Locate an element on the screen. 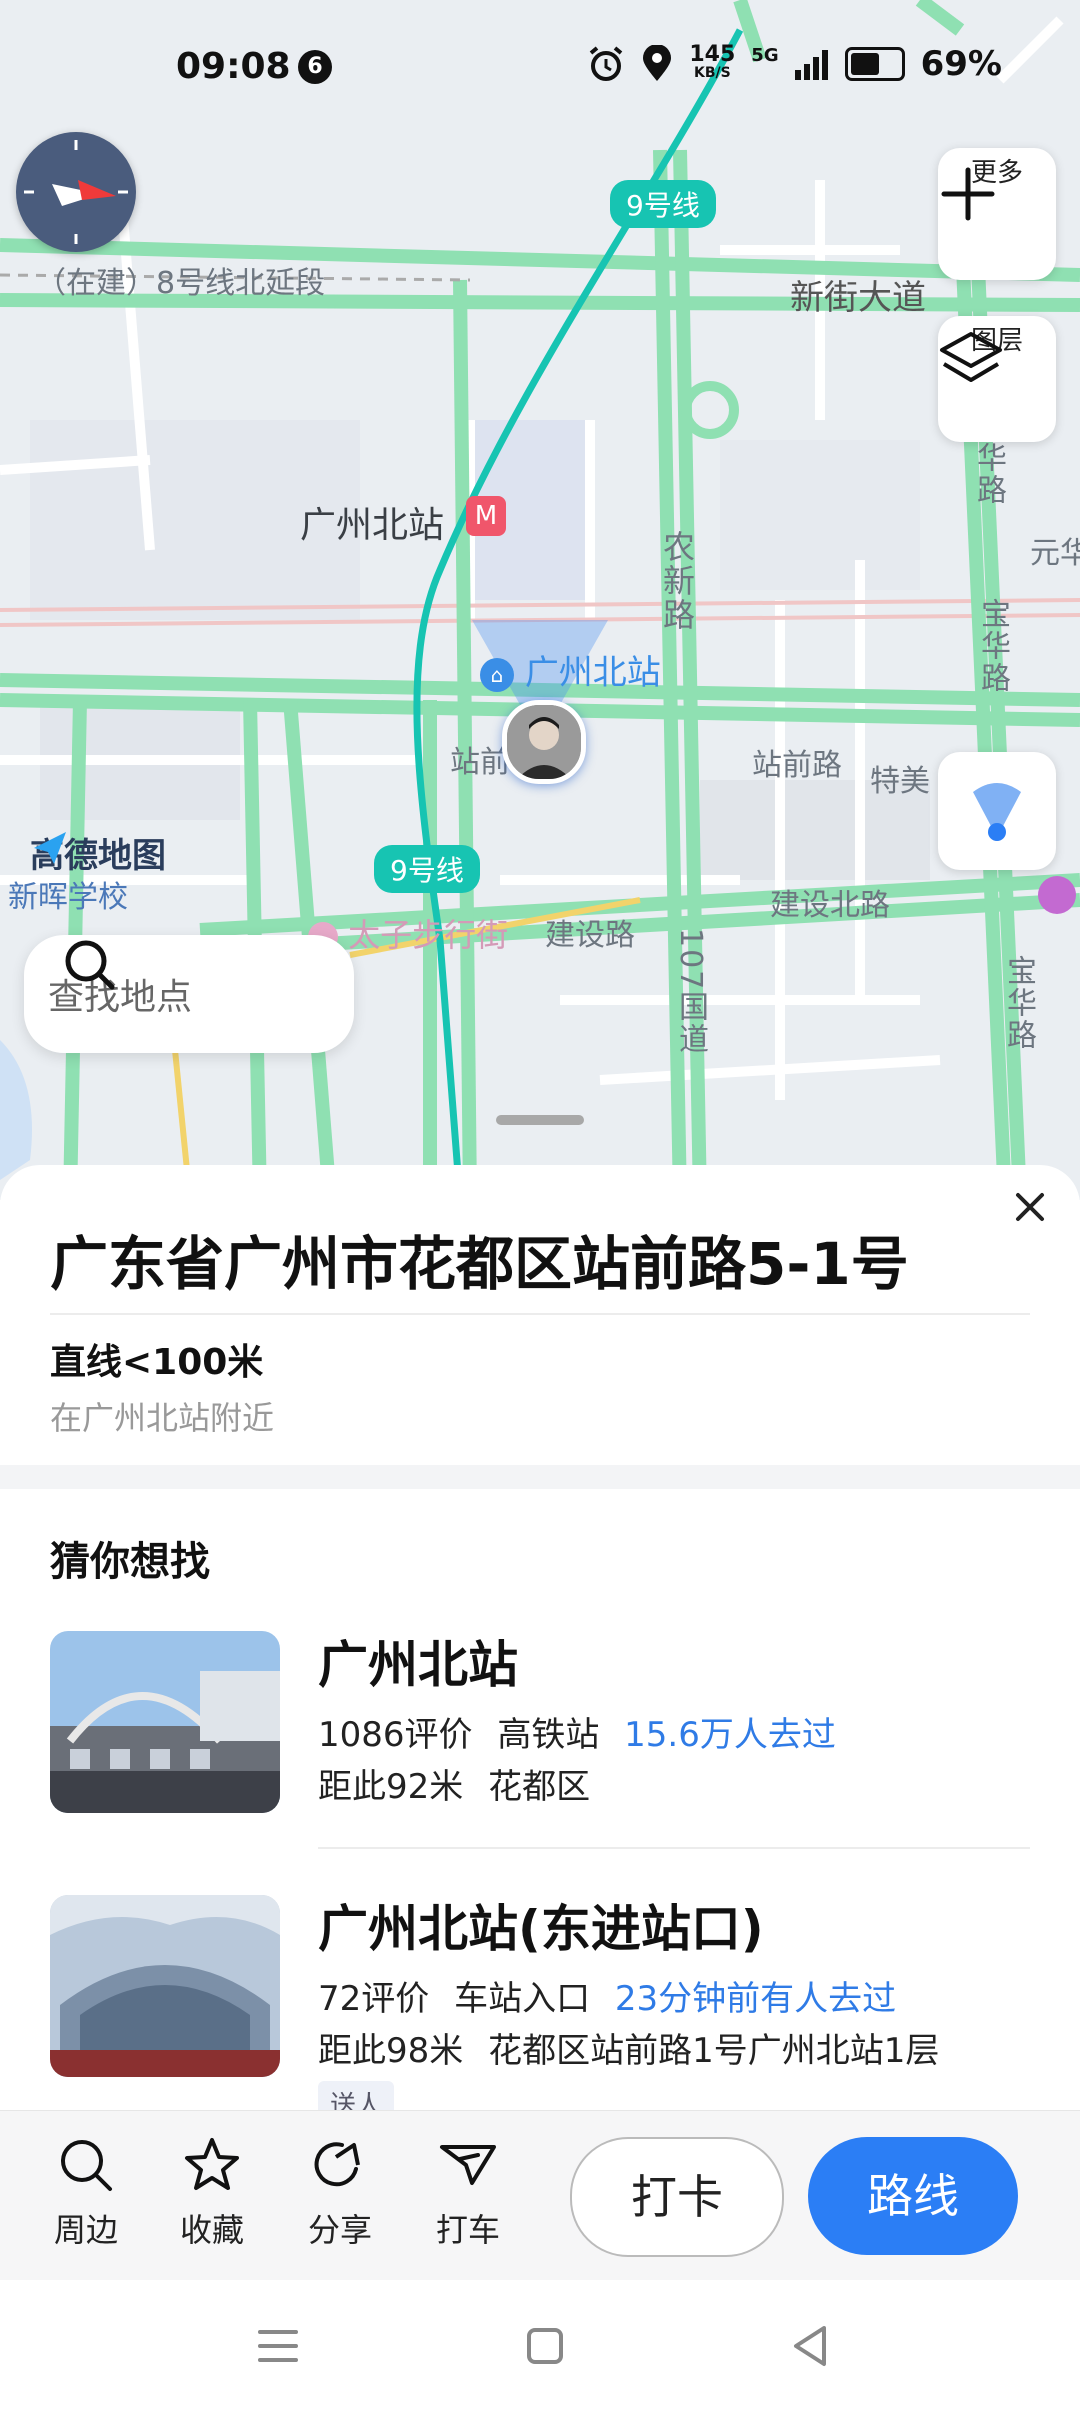  location-icon is located at coordinates (657, 63).